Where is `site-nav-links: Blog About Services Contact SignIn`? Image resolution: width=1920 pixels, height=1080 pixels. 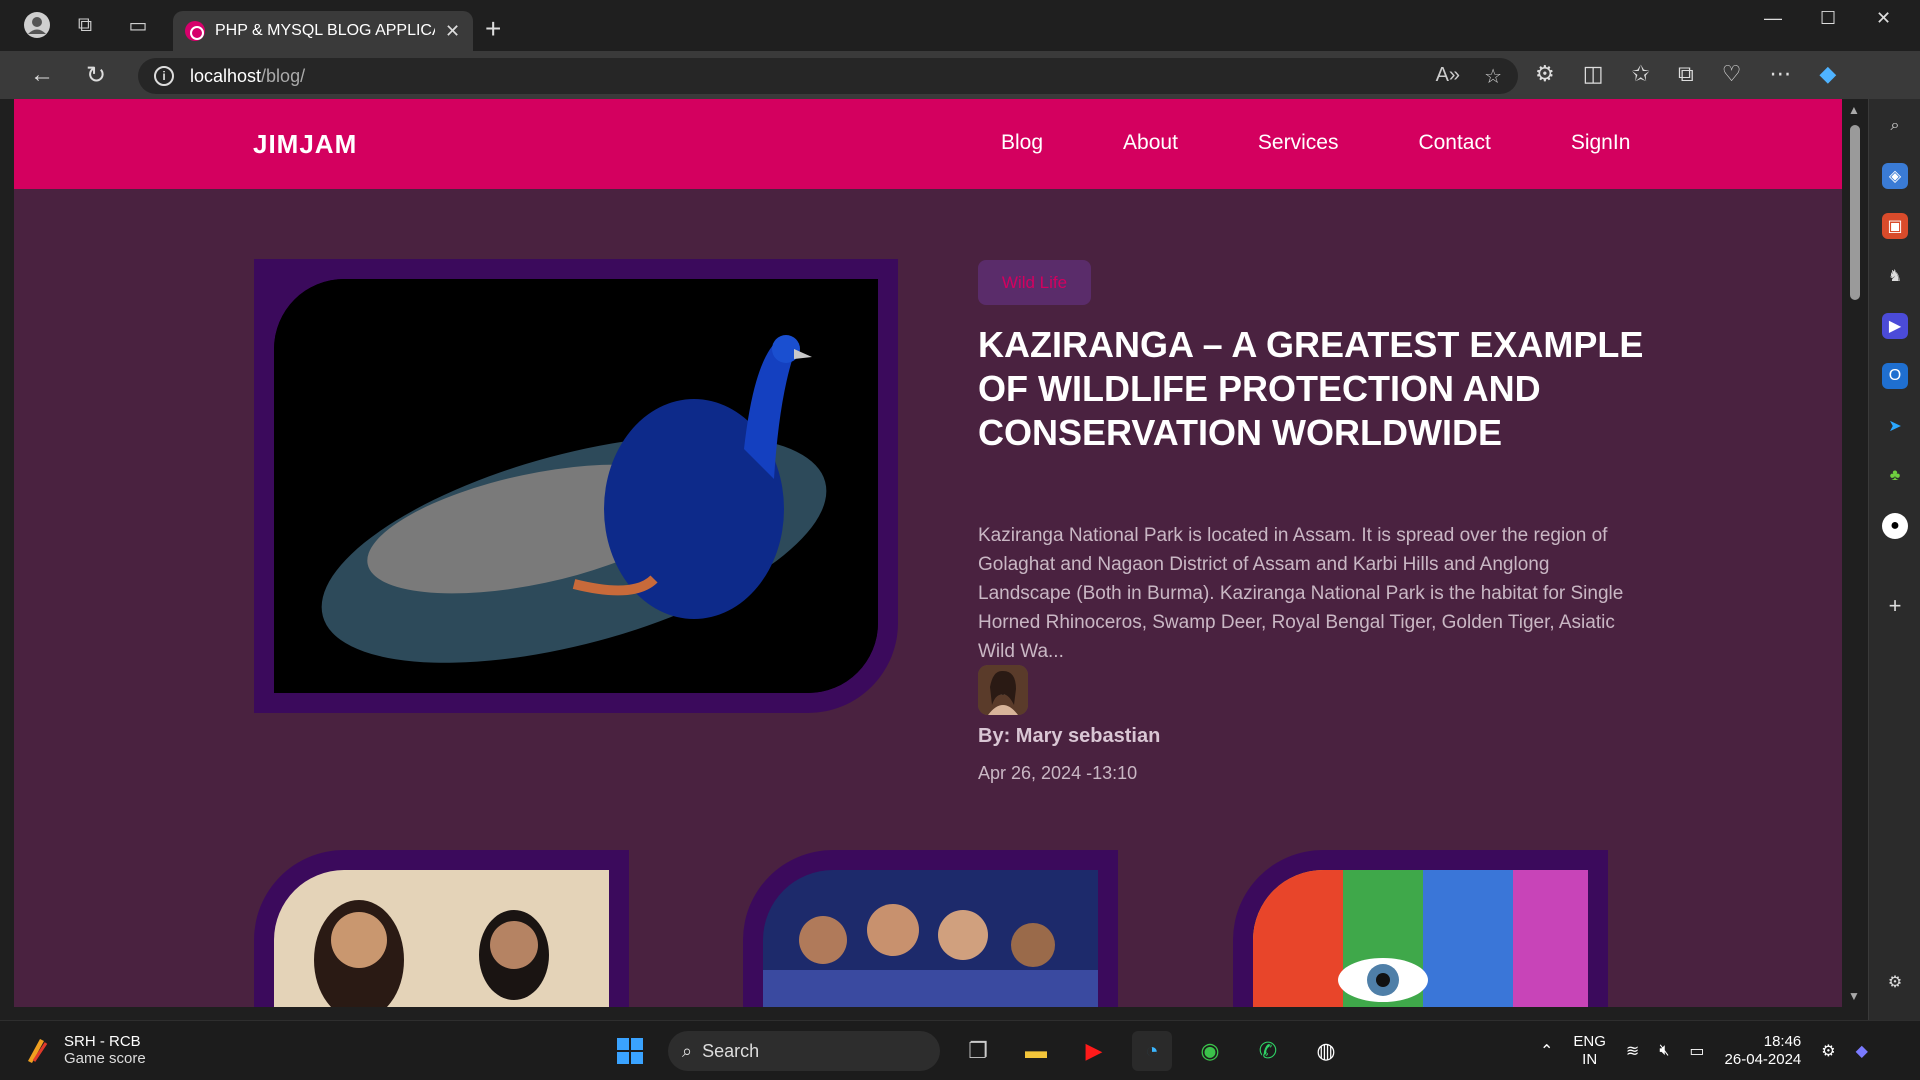 site-nav-links: Blog About Services Contact SignIn is located at coordinates (1355, 143).